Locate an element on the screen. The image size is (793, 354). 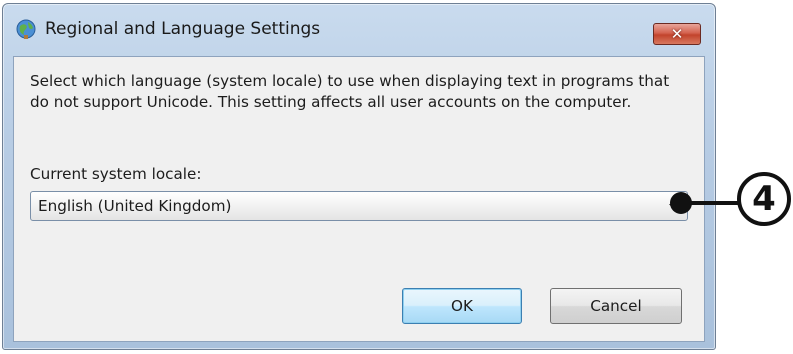
locale-selected-value: English (United Kingdom) is located at coordinates (135, 206).